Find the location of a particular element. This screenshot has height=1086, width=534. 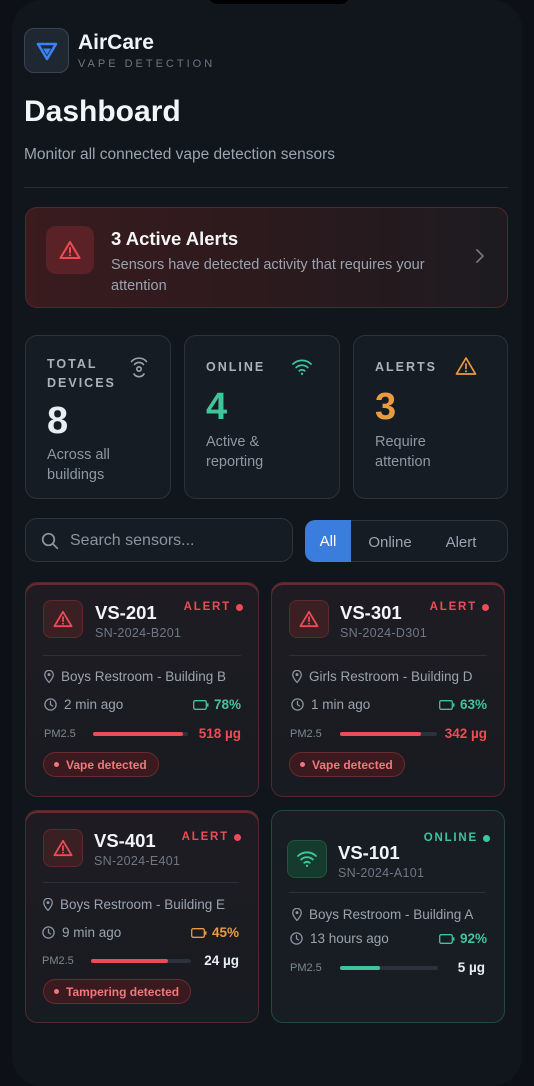

device-last-seen: 1 min ago is located at coordinates (330, 704).